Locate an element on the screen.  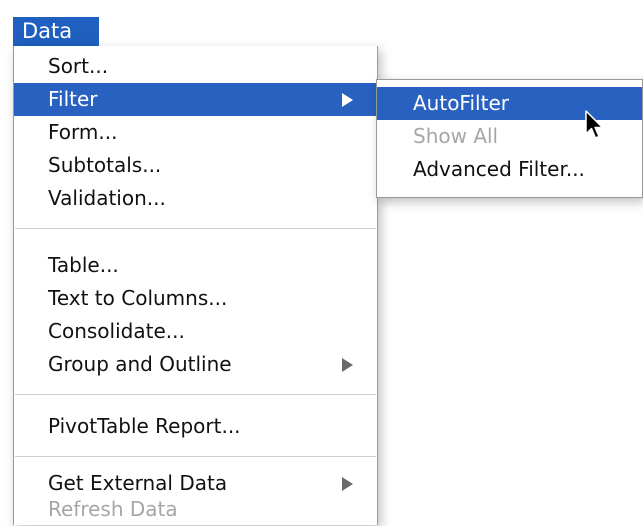
menu-item-group-and-outline: Group and Outline is located at coordinates (195, 364).